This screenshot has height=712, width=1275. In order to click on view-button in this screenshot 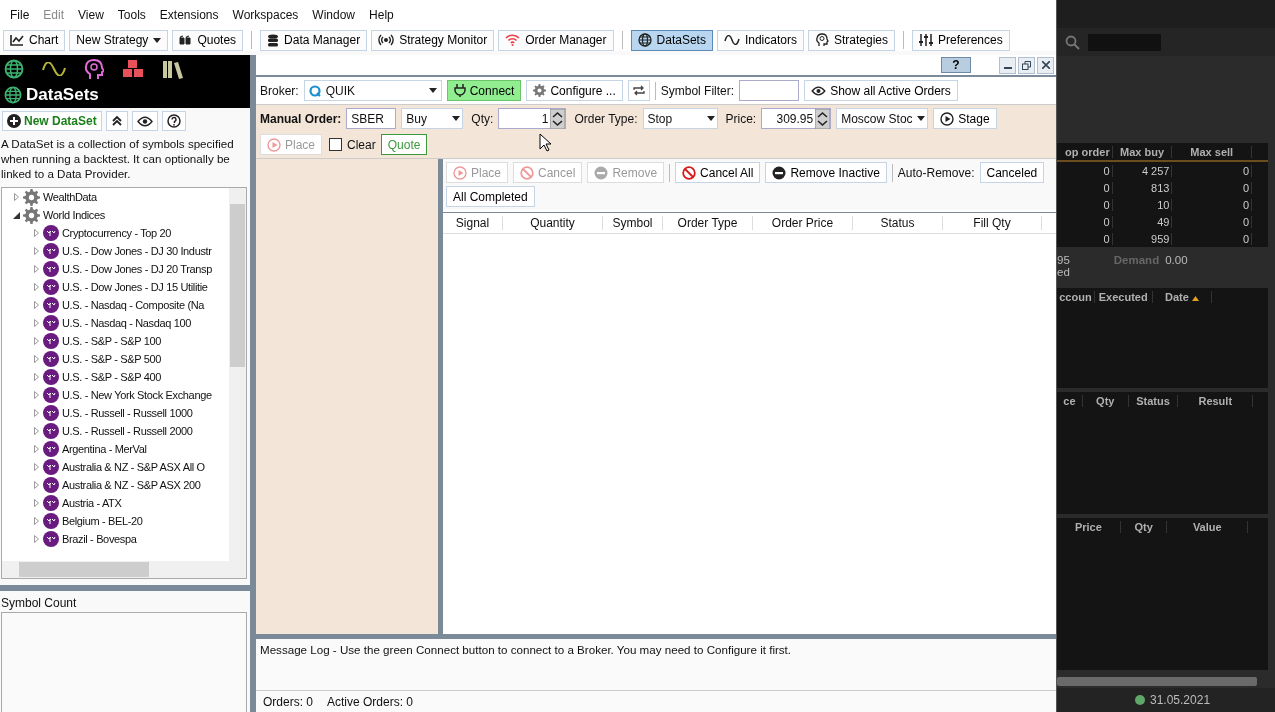, I will do `click(144, 121)`.